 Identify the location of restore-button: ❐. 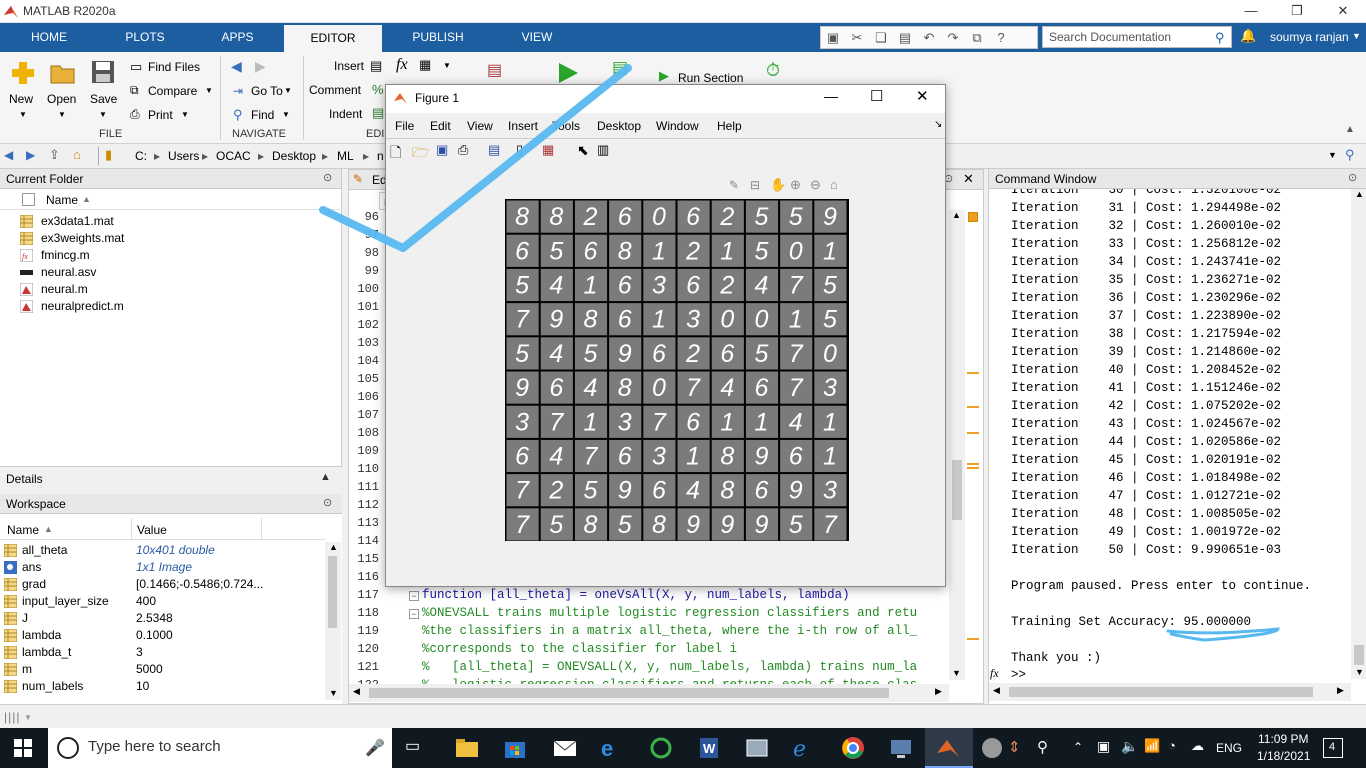
(1297, 11).